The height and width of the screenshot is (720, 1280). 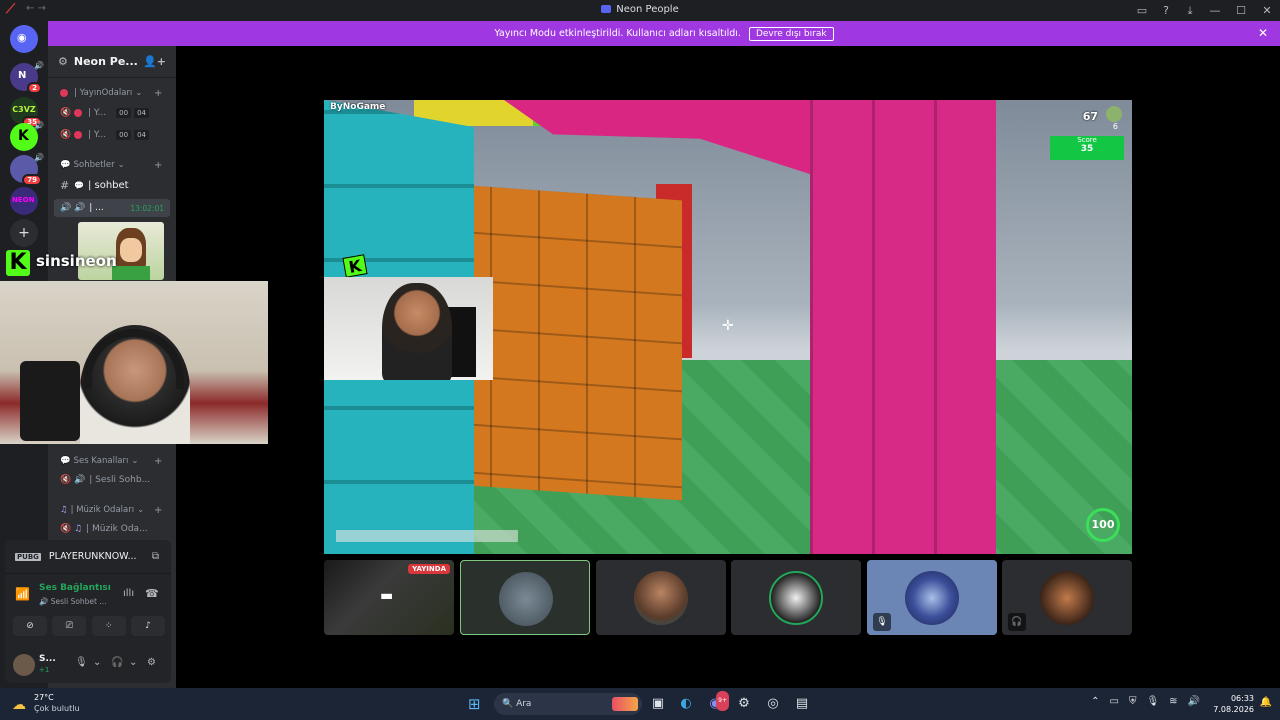 I want to click on clock: 06:33 7.08.2026, so click(x=1233, y=704).